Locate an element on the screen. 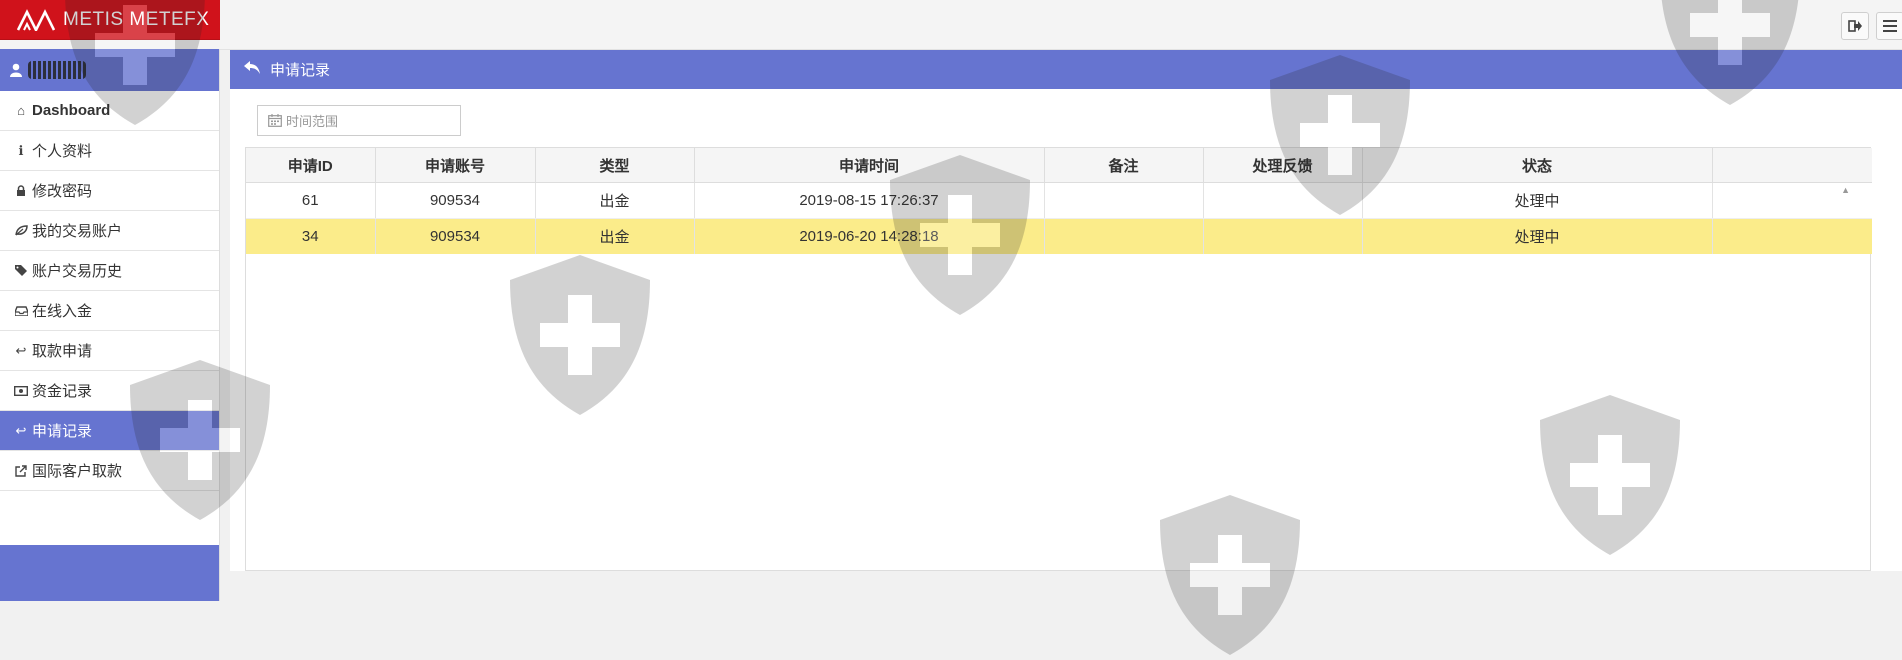 The width and height of the screenshot is (1902, 660). sidebar-item-label: Dashboard is located at coordinates (71, 110).